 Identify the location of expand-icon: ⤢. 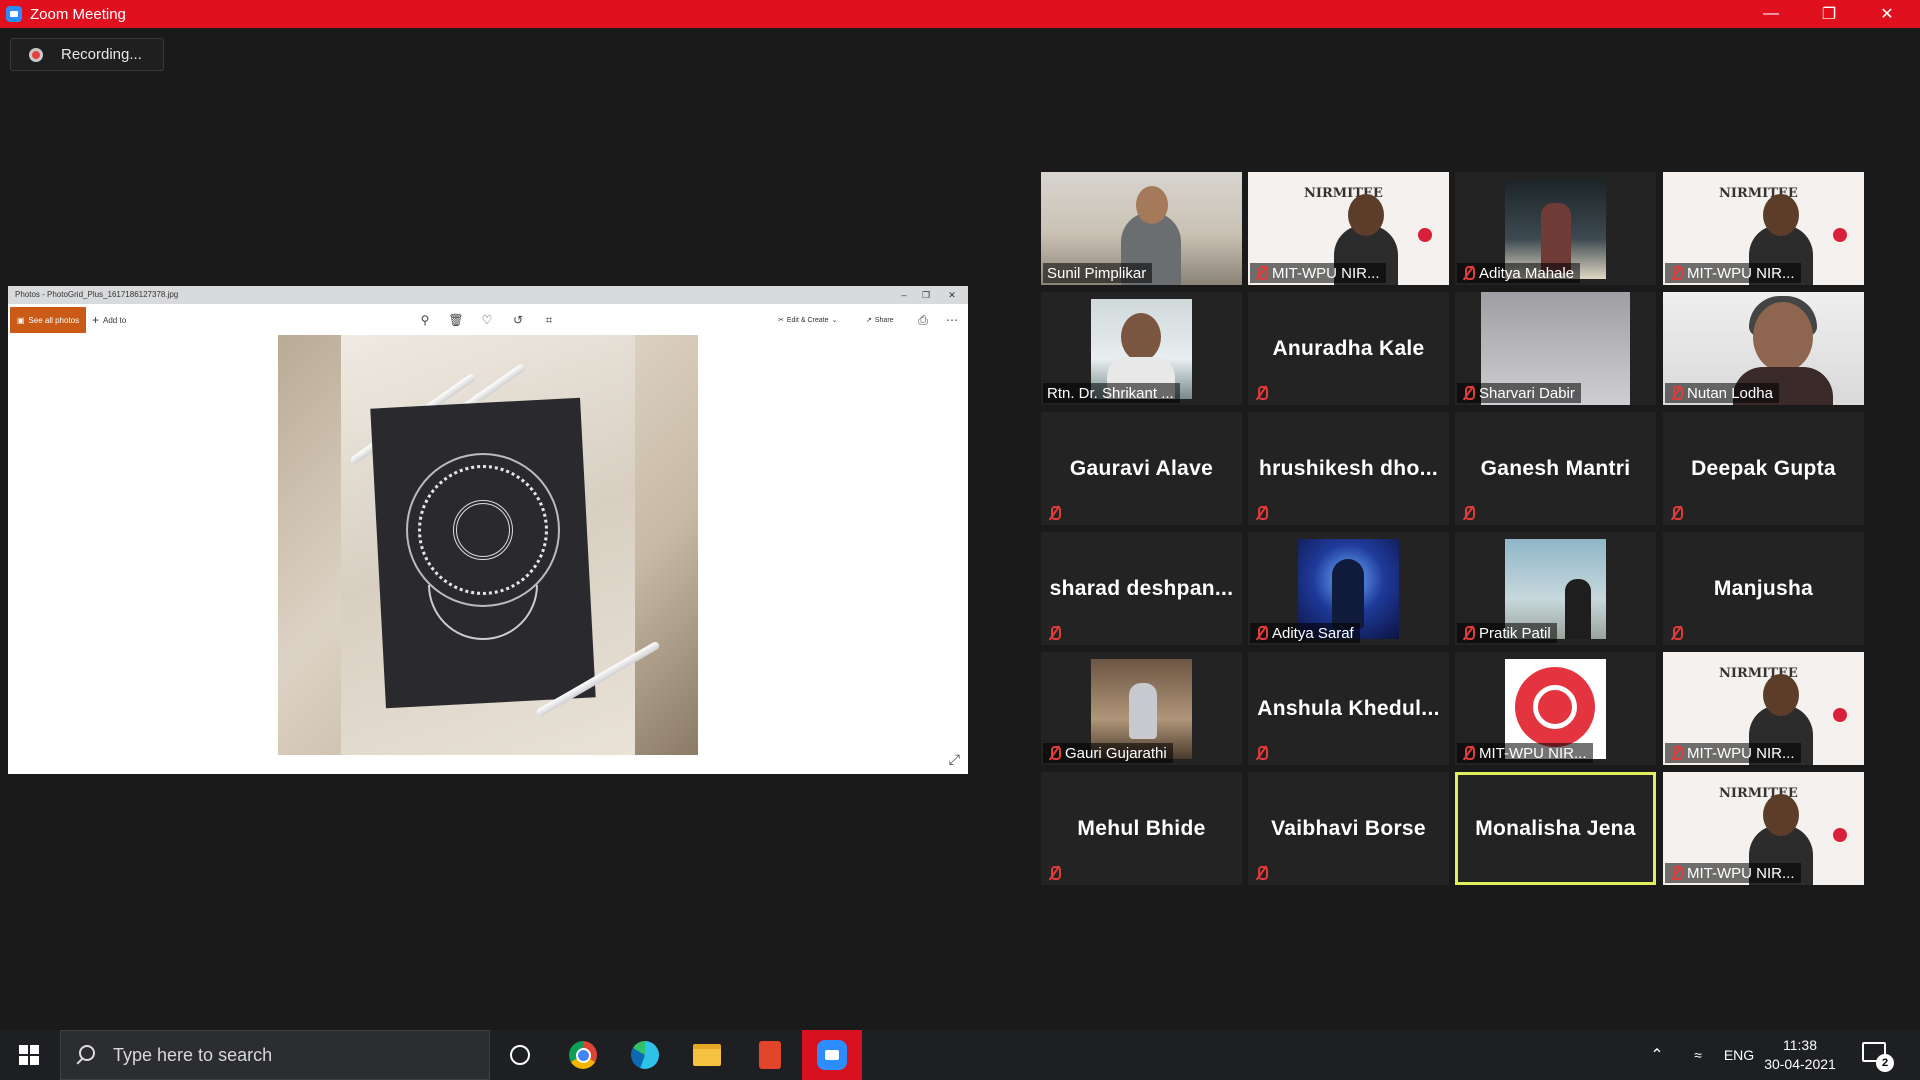
(954, 759).